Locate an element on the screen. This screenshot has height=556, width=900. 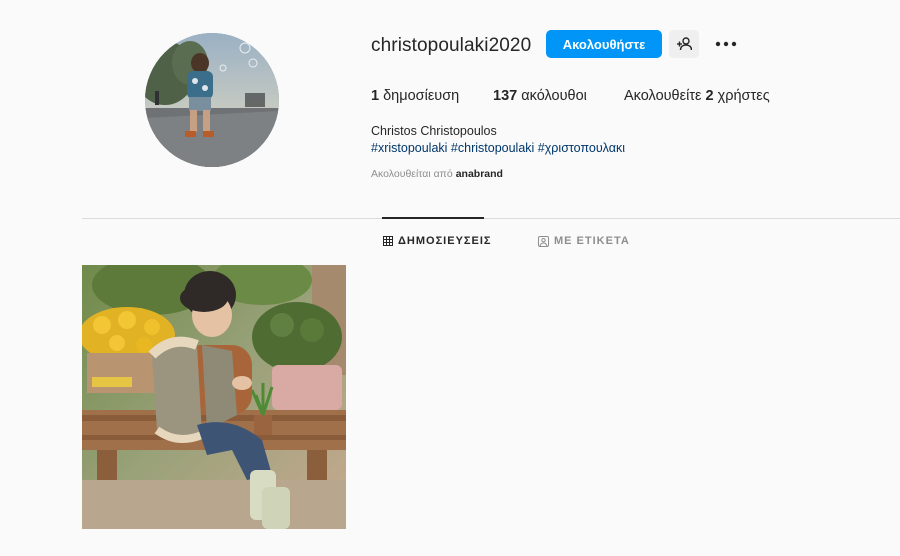
tagged-icon is located at coordinates (543, 241).